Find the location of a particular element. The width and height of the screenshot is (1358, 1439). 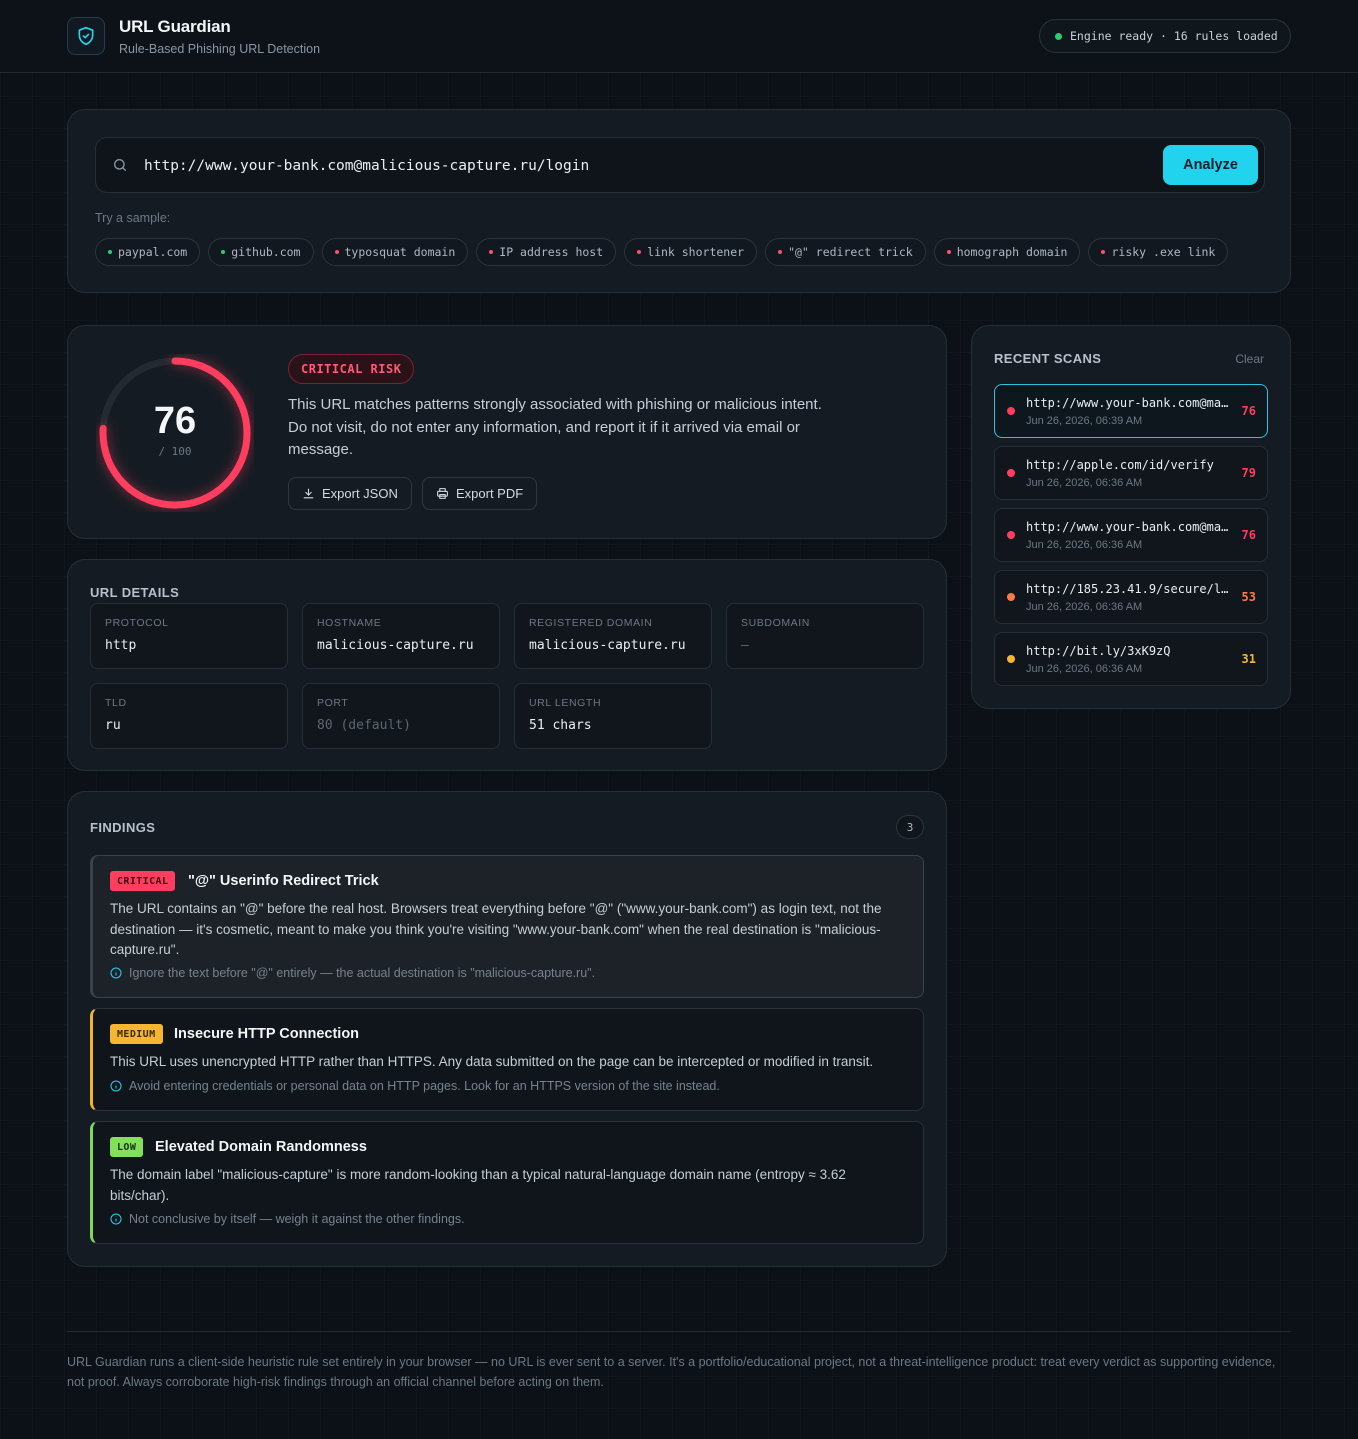

risk-score-value: 76 is located at coordinates (175, 421).